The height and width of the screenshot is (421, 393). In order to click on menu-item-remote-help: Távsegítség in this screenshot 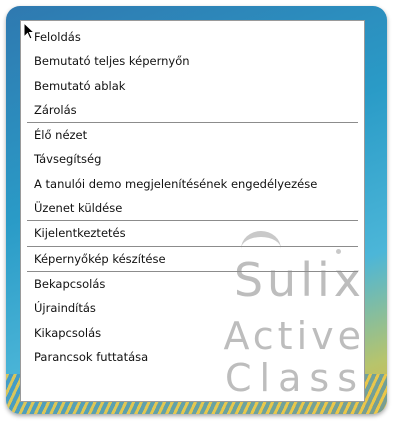, I will do `click(192, 159)`.